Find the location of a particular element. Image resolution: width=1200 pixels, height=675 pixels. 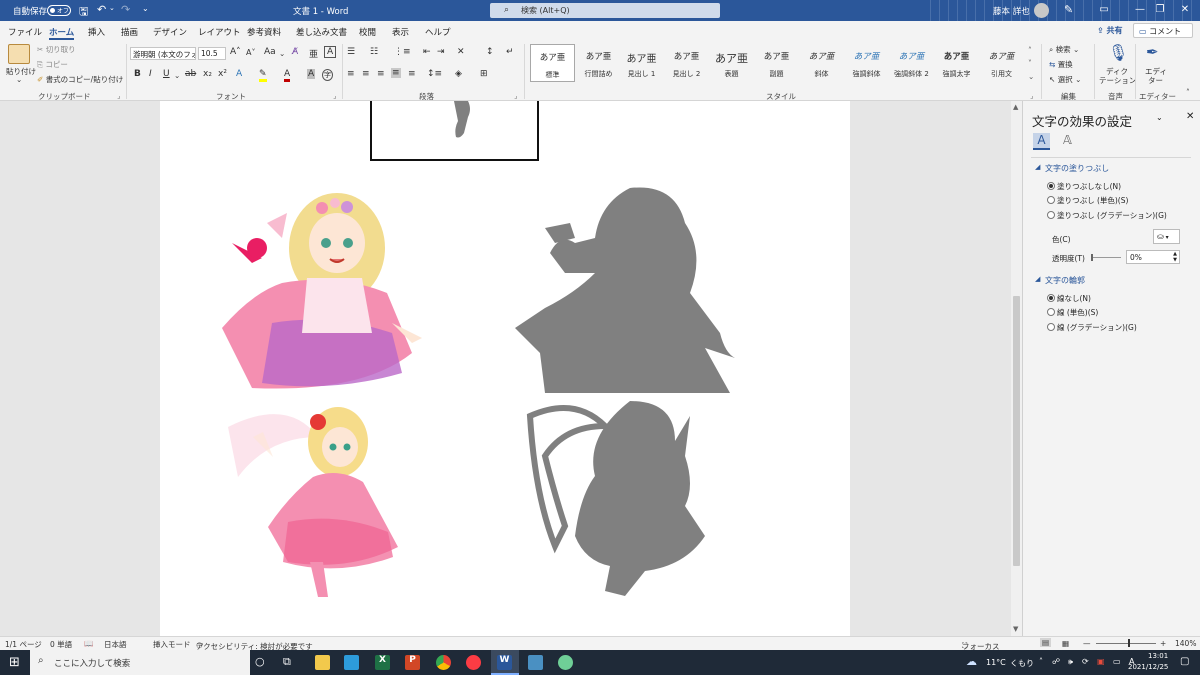

pen-icon: ✎ is located at coordinates (1068, 9).